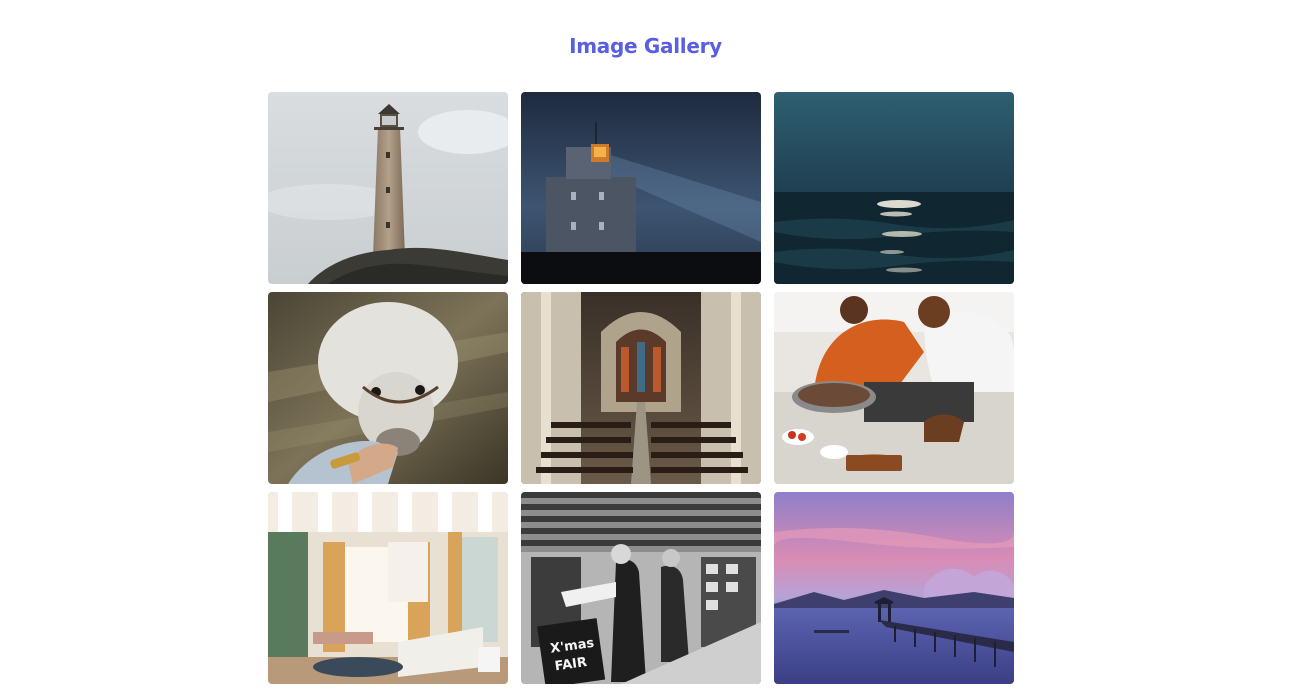 The image size is (1291, 691). I want to click on gallery-image-christmas-fair: X'mas FAIR, so click(641, 588).